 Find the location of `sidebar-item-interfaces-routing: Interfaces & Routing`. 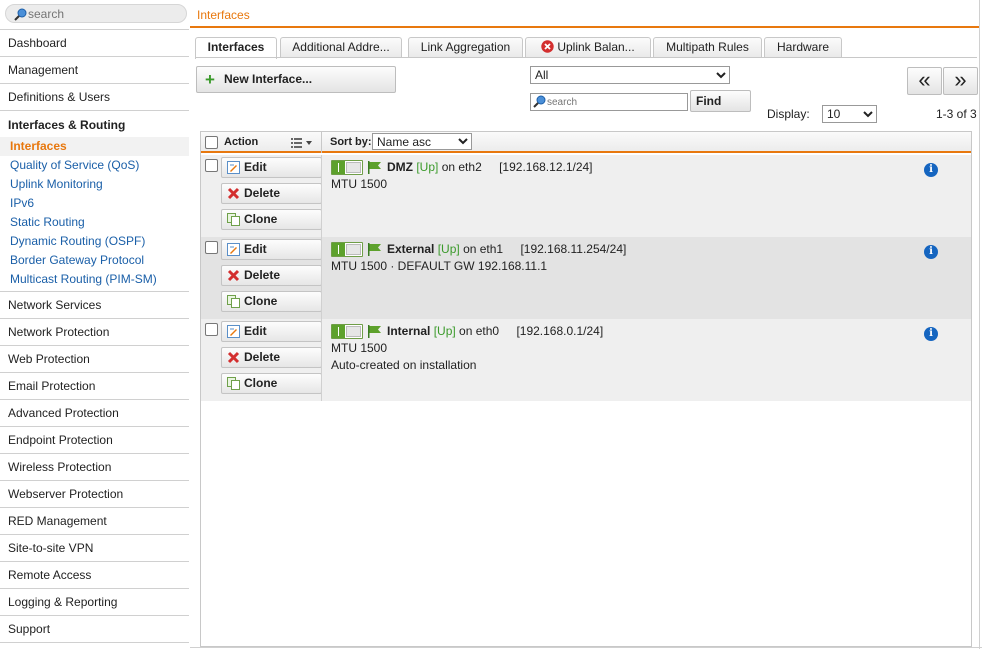

sidebar-item-interfaces-routing: Interfaces & Routing is located at coordinates (94, 124).